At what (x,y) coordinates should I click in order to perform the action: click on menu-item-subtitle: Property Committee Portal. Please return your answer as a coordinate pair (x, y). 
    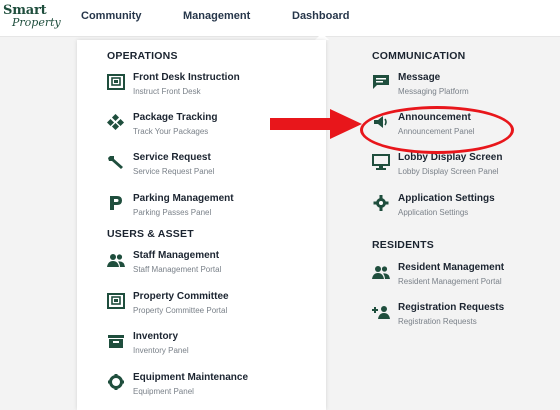
    Looking at the image, I should click on (180, 310).